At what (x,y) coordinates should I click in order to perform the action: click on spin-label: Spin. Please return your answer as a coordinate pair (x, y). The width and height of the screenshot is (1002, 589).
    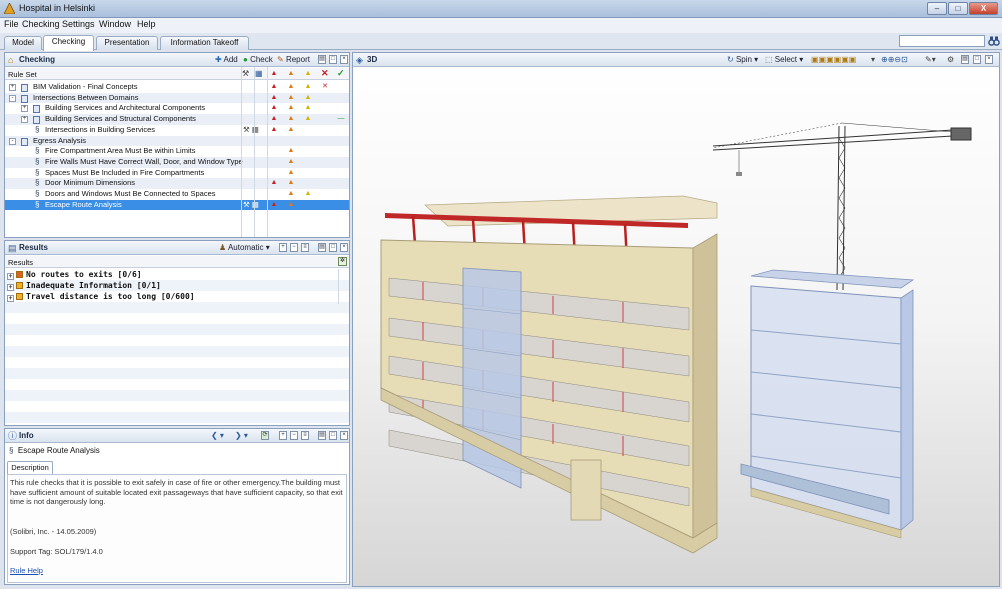
    Looking at the image, I should click on (743, 59).